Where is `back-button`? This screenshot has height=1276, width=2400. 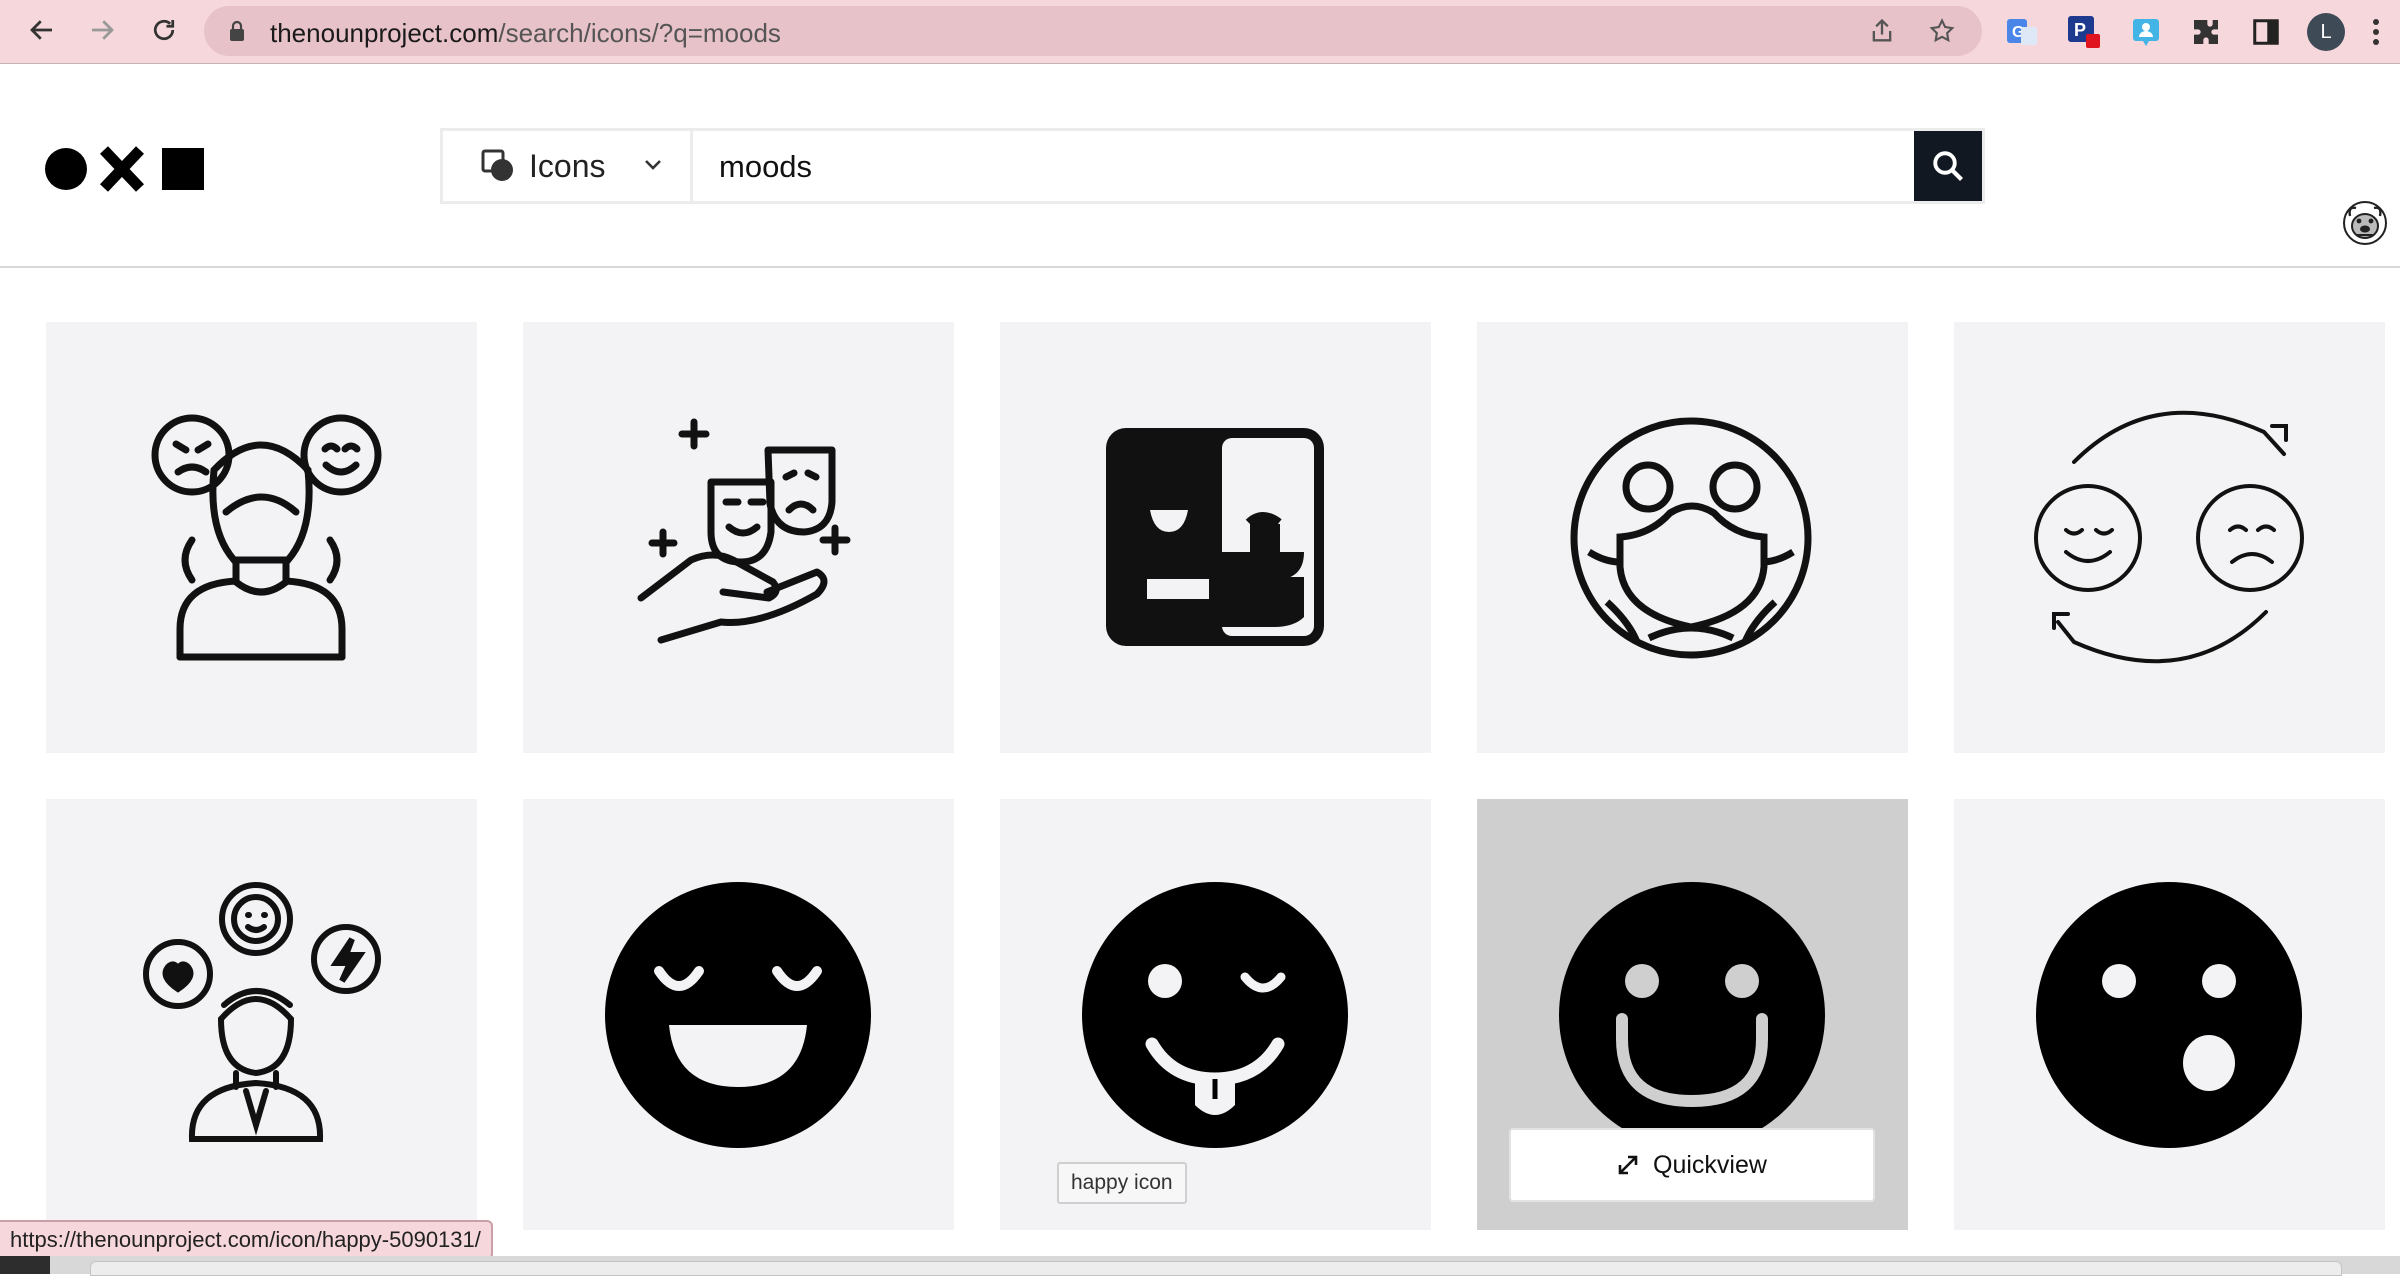
back-button is located at coordinates (42, 30).